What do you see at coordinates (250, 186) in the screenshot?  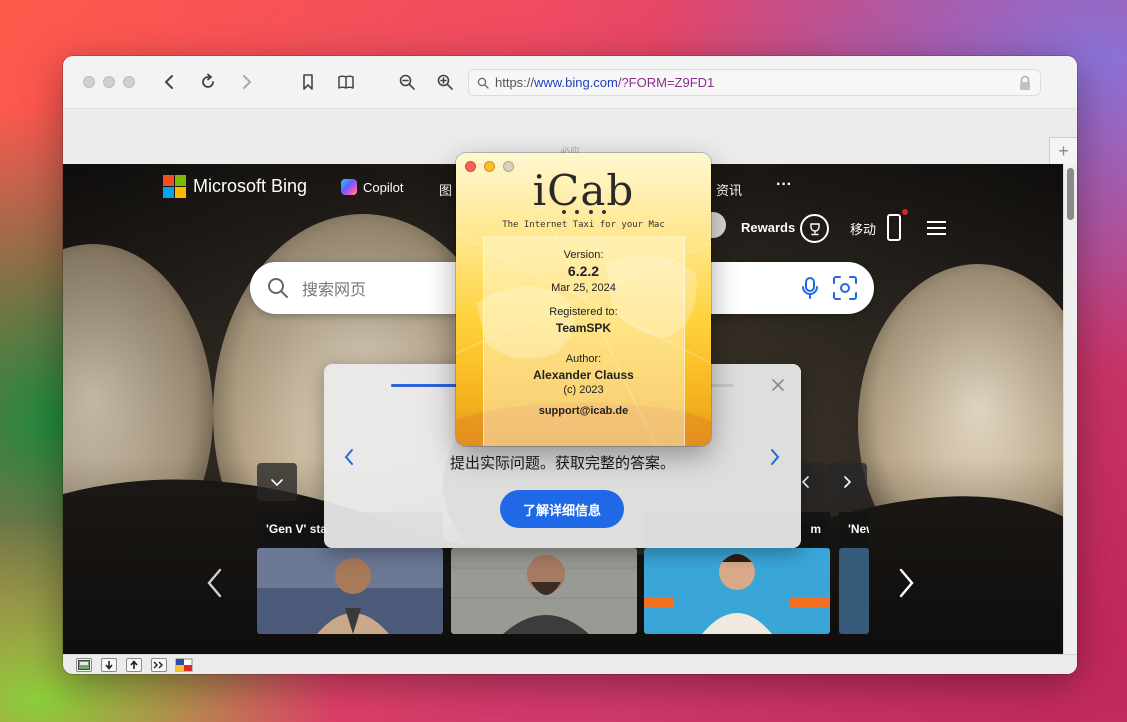 I see `bing-logo-text: Microsoft Bing` at bounding box center [250, 186].